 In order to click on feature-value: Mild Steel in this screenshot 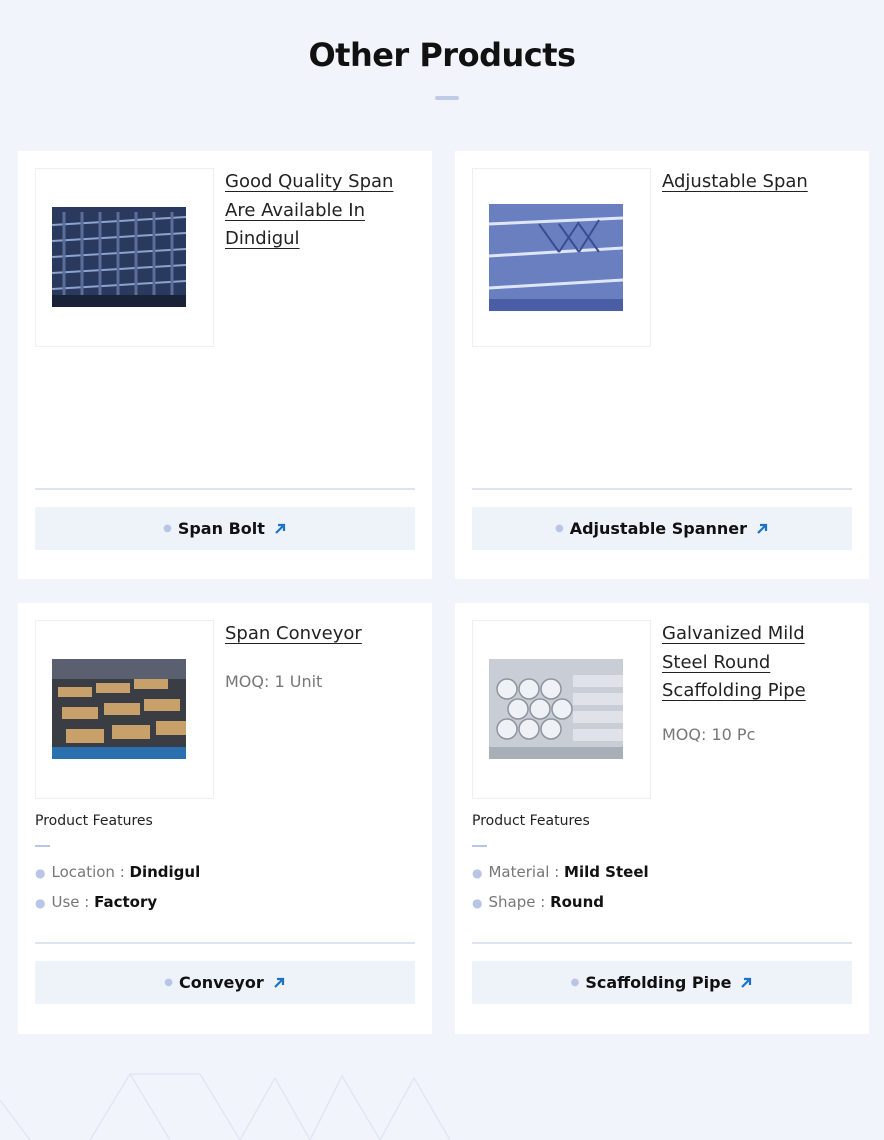, I will do `click(606, 872)`.